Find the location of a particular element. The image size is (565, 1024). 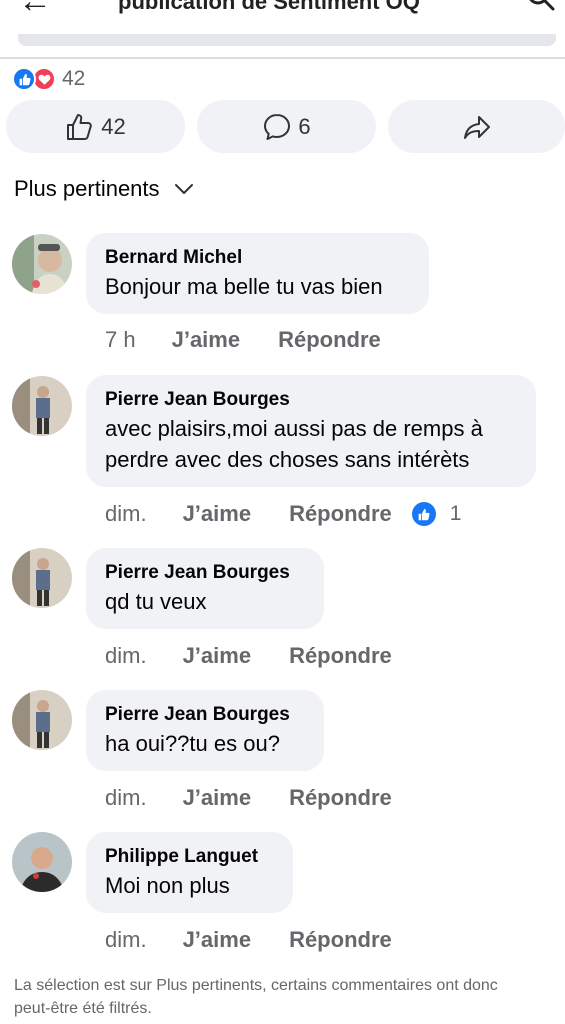

search-icon is located at coordinates (541, 7).